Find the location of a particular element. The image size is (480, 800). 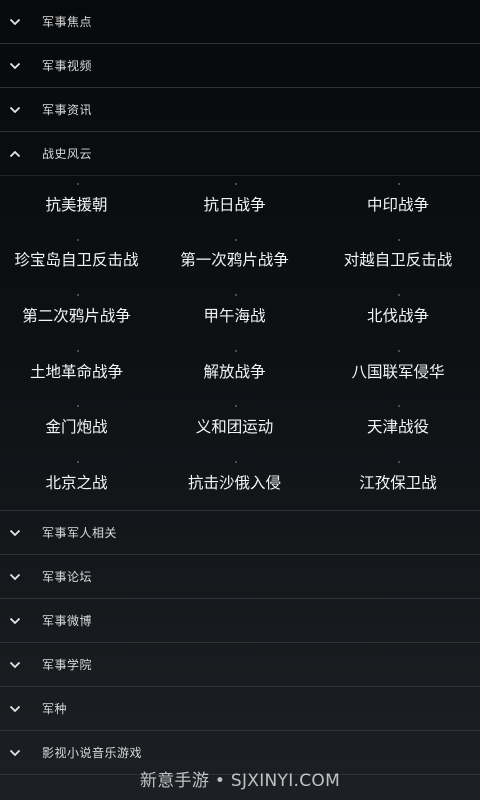

section-label: 军事学院 is located at coordinates (67, 665).